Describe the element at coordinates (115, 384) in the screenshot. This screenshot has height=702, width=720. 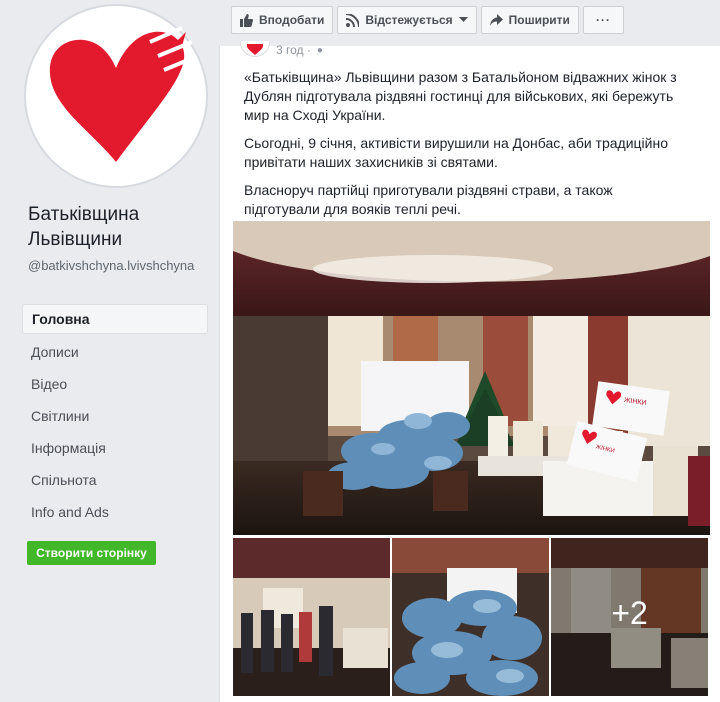
I see `nav-item-videos: Відео` at that location.